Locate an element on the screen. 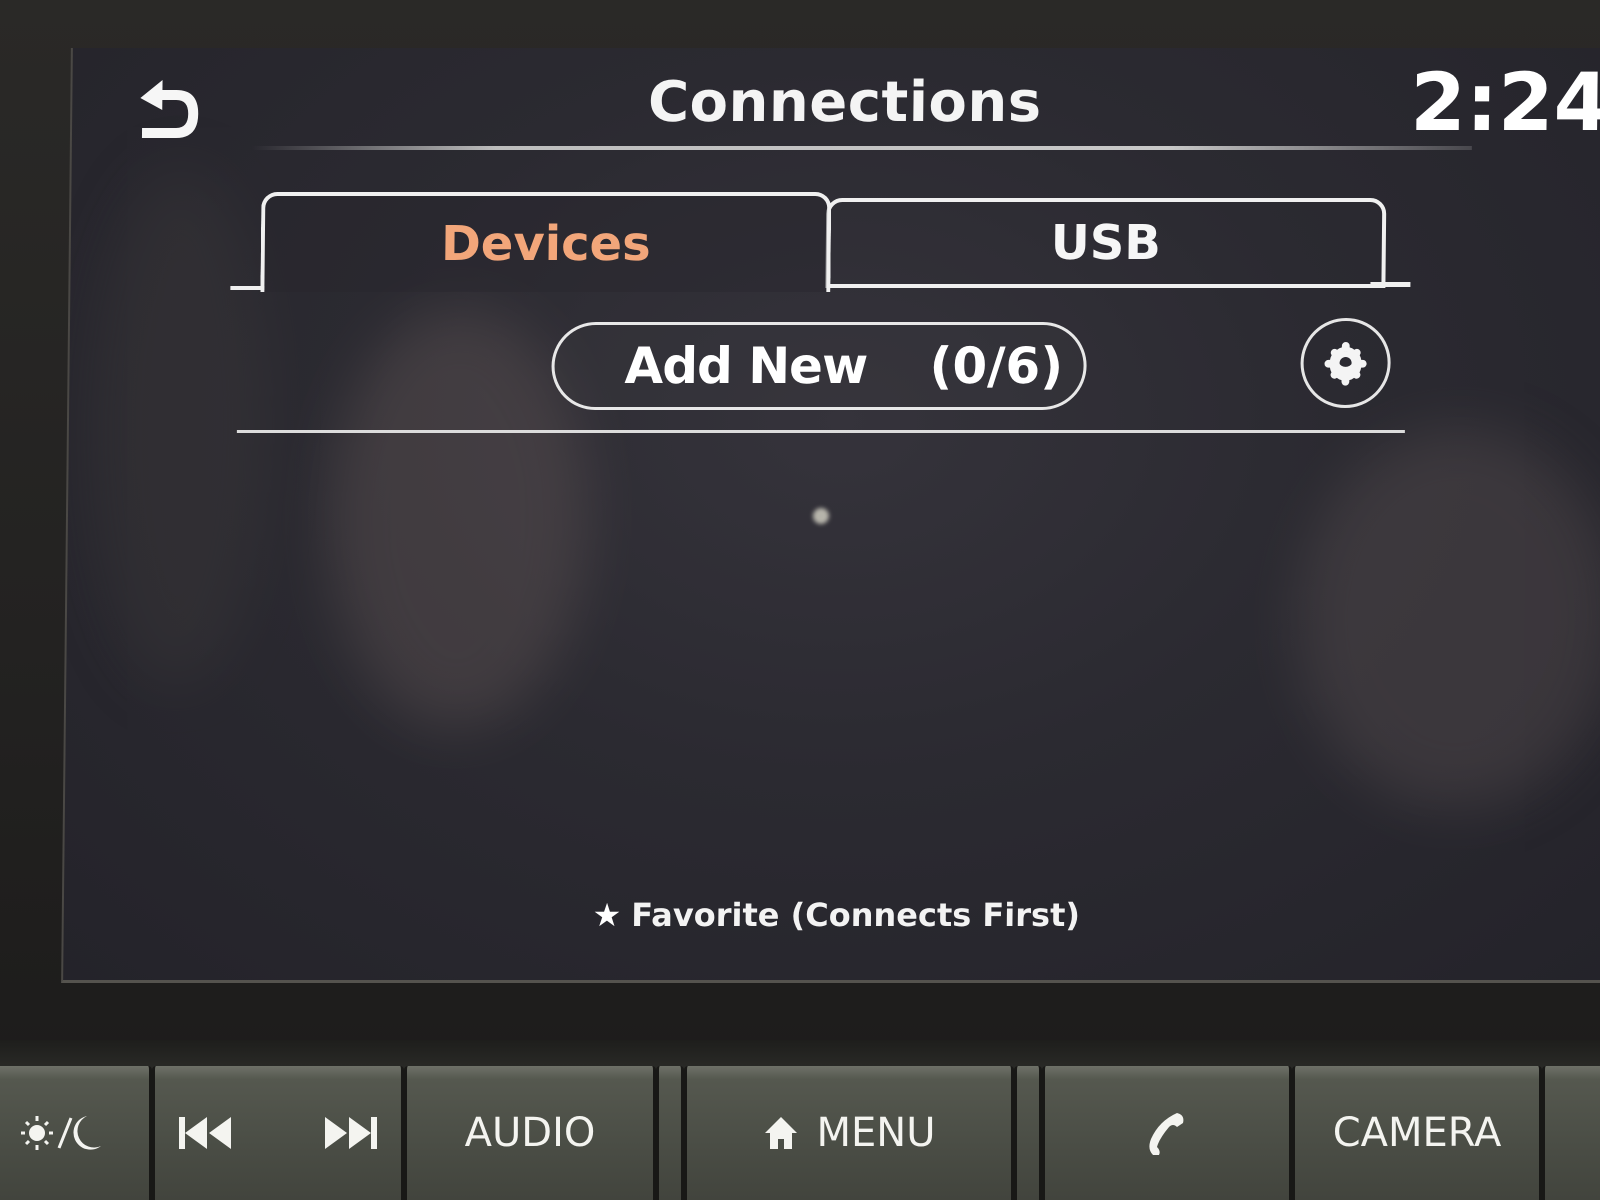  next-track-icon is located at coordinates (350, 1133).